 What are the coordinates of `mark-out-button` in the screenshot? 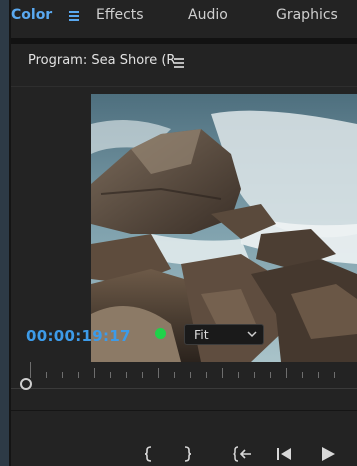 It's located at (187, 454).